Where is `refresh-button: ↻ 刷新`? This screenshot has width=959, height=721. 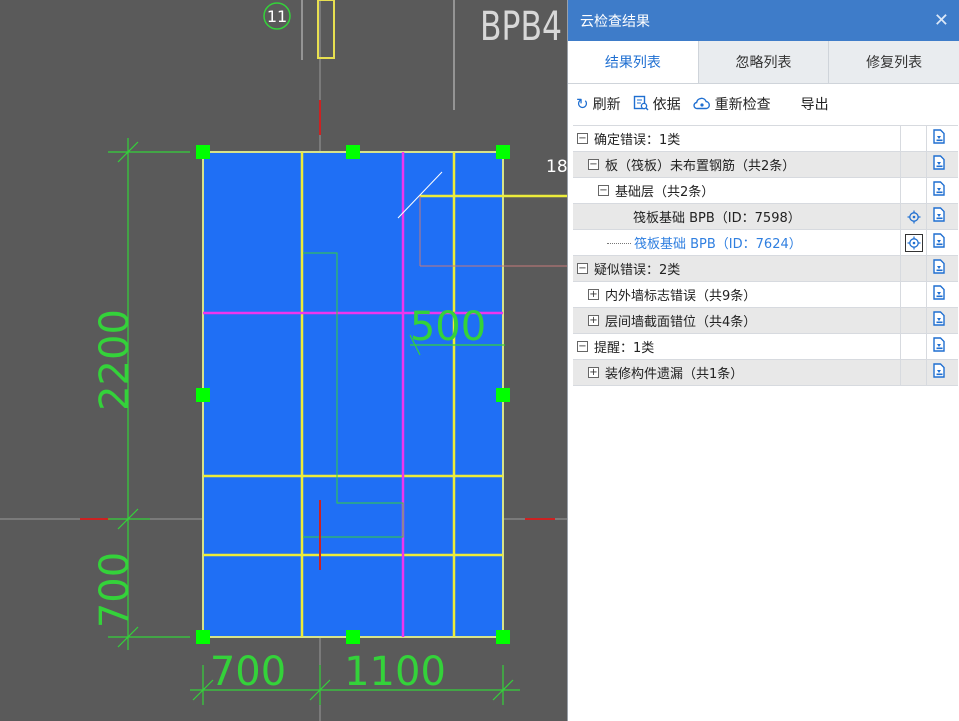
refresh-button: ↻ 刷新 is located at coordinates (598, 104).